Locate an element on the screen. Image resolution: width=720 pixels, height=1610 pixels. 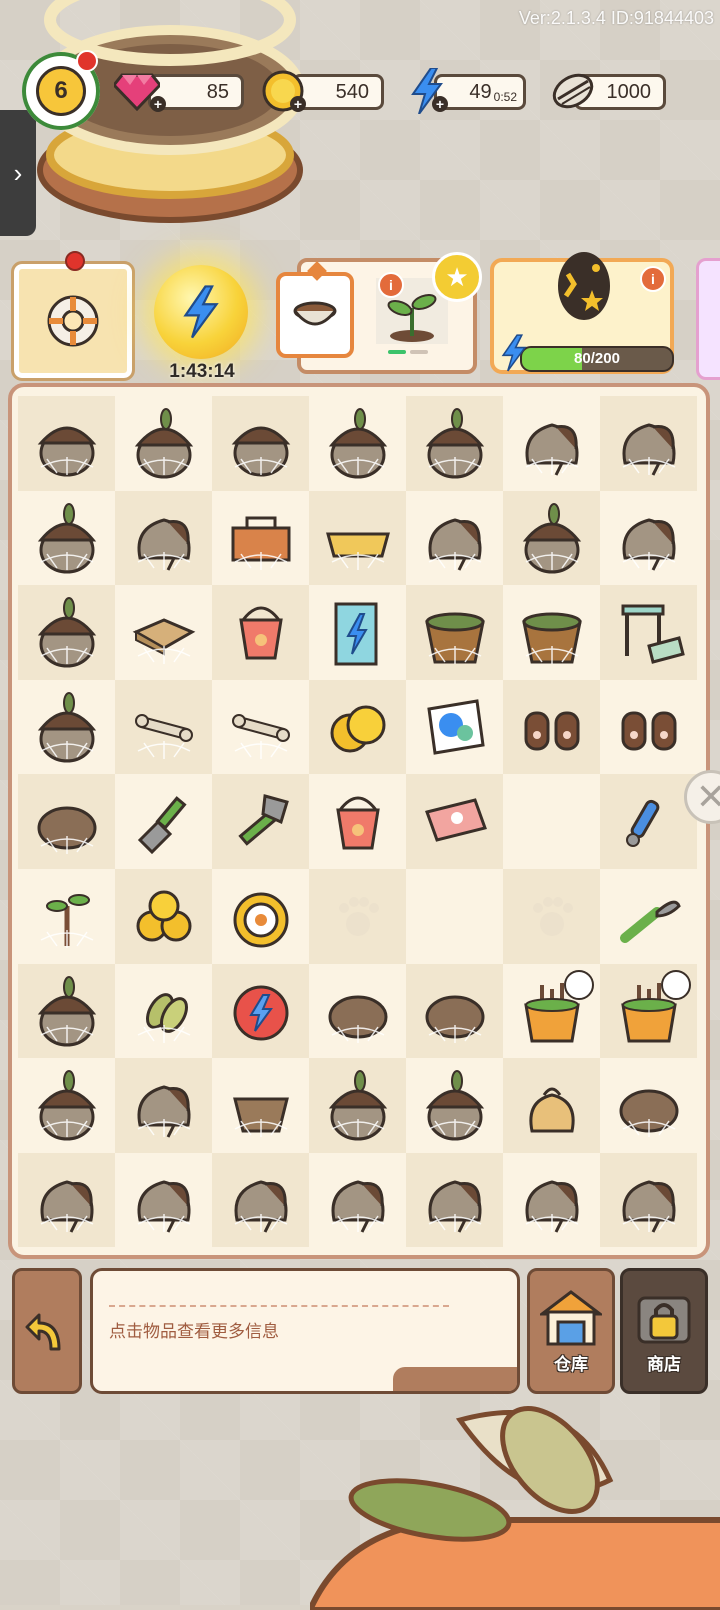
side-drawer-toggle: › is located at coordinates (18, 173).